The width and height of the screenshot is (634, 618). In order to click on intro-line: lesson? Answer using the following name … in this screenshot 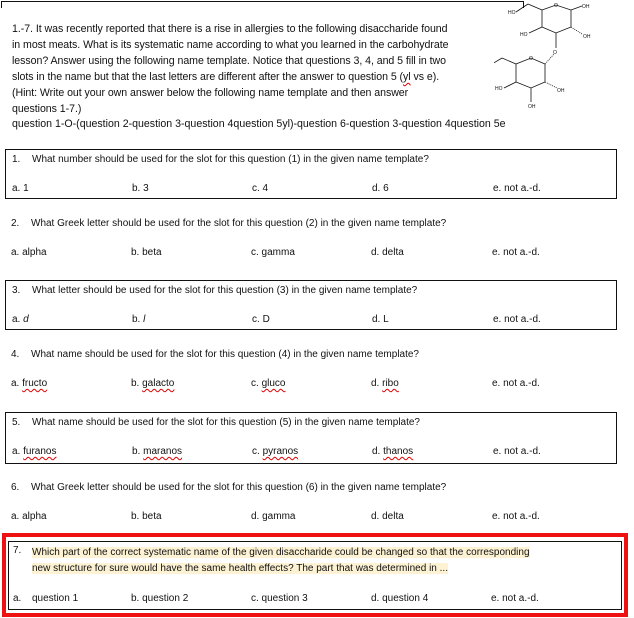, I will do `click(229, 61)`.